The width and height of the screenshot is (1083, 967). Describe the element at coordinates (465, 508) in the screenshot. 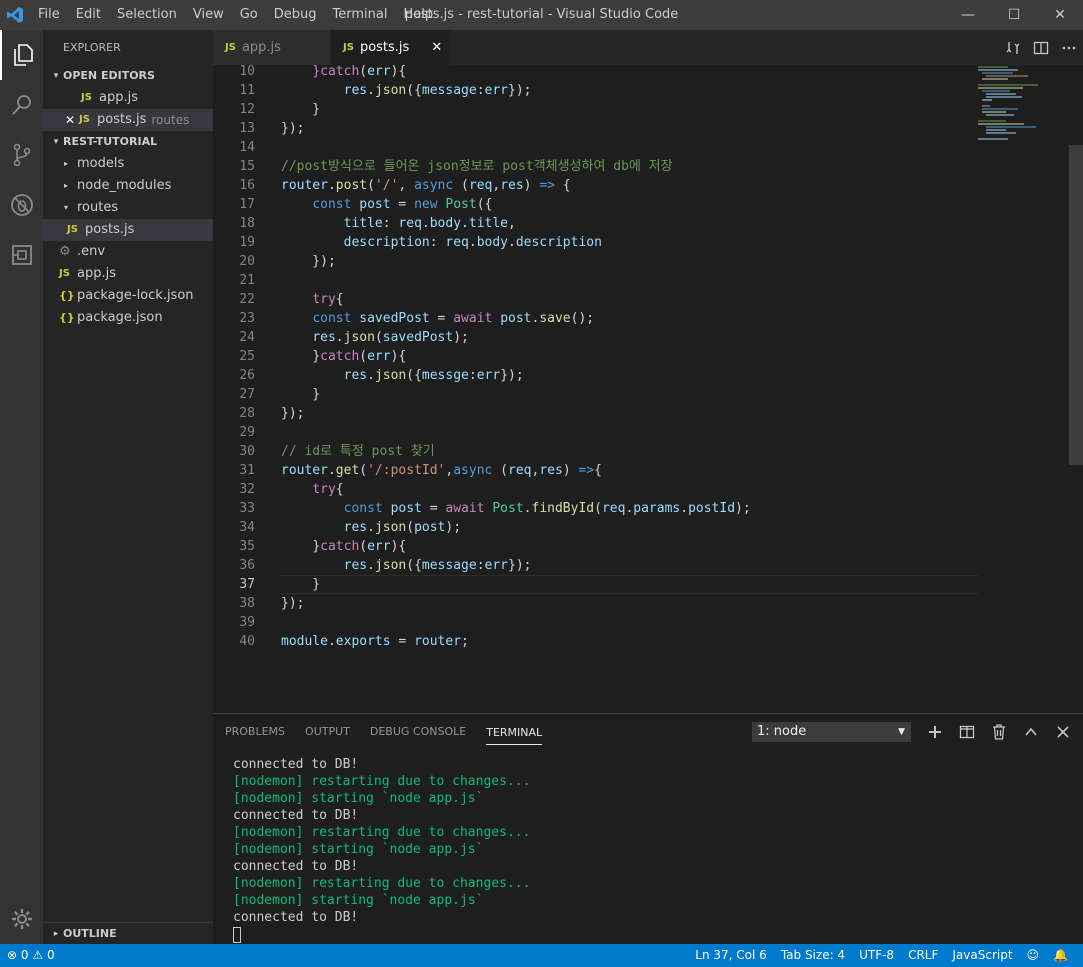

I see `code-token: await` at that location.